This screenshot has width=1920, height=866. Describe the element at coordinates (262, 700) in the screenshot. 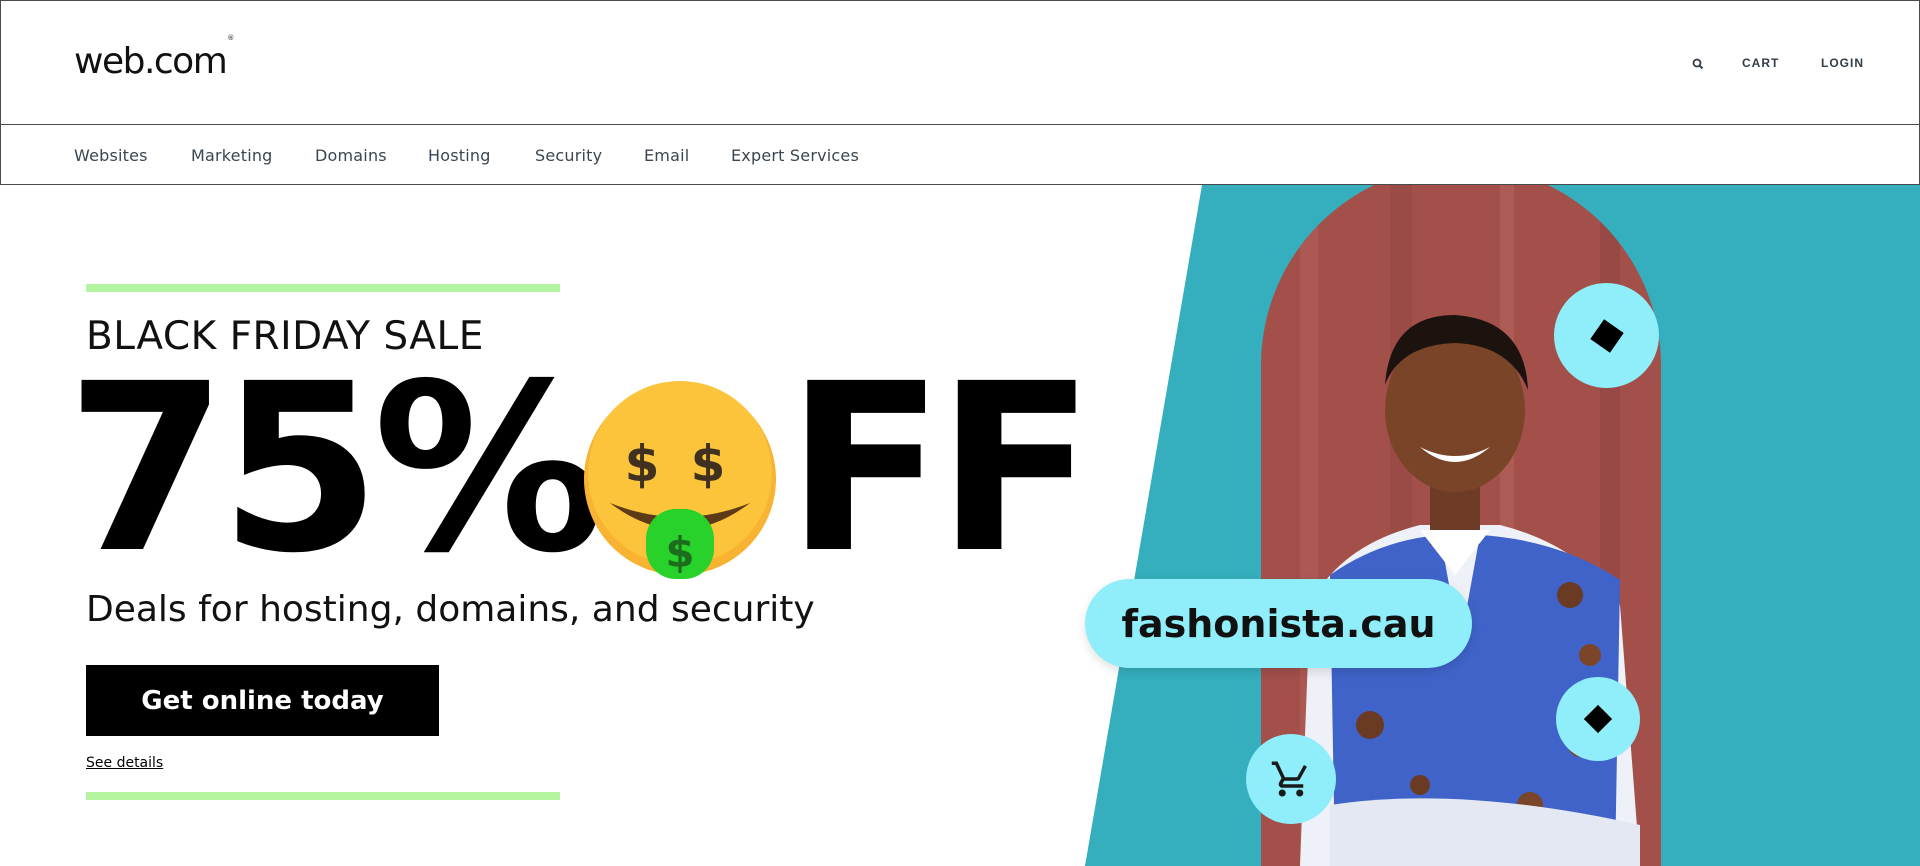

I see `get-online-button: Get online today` at that location.